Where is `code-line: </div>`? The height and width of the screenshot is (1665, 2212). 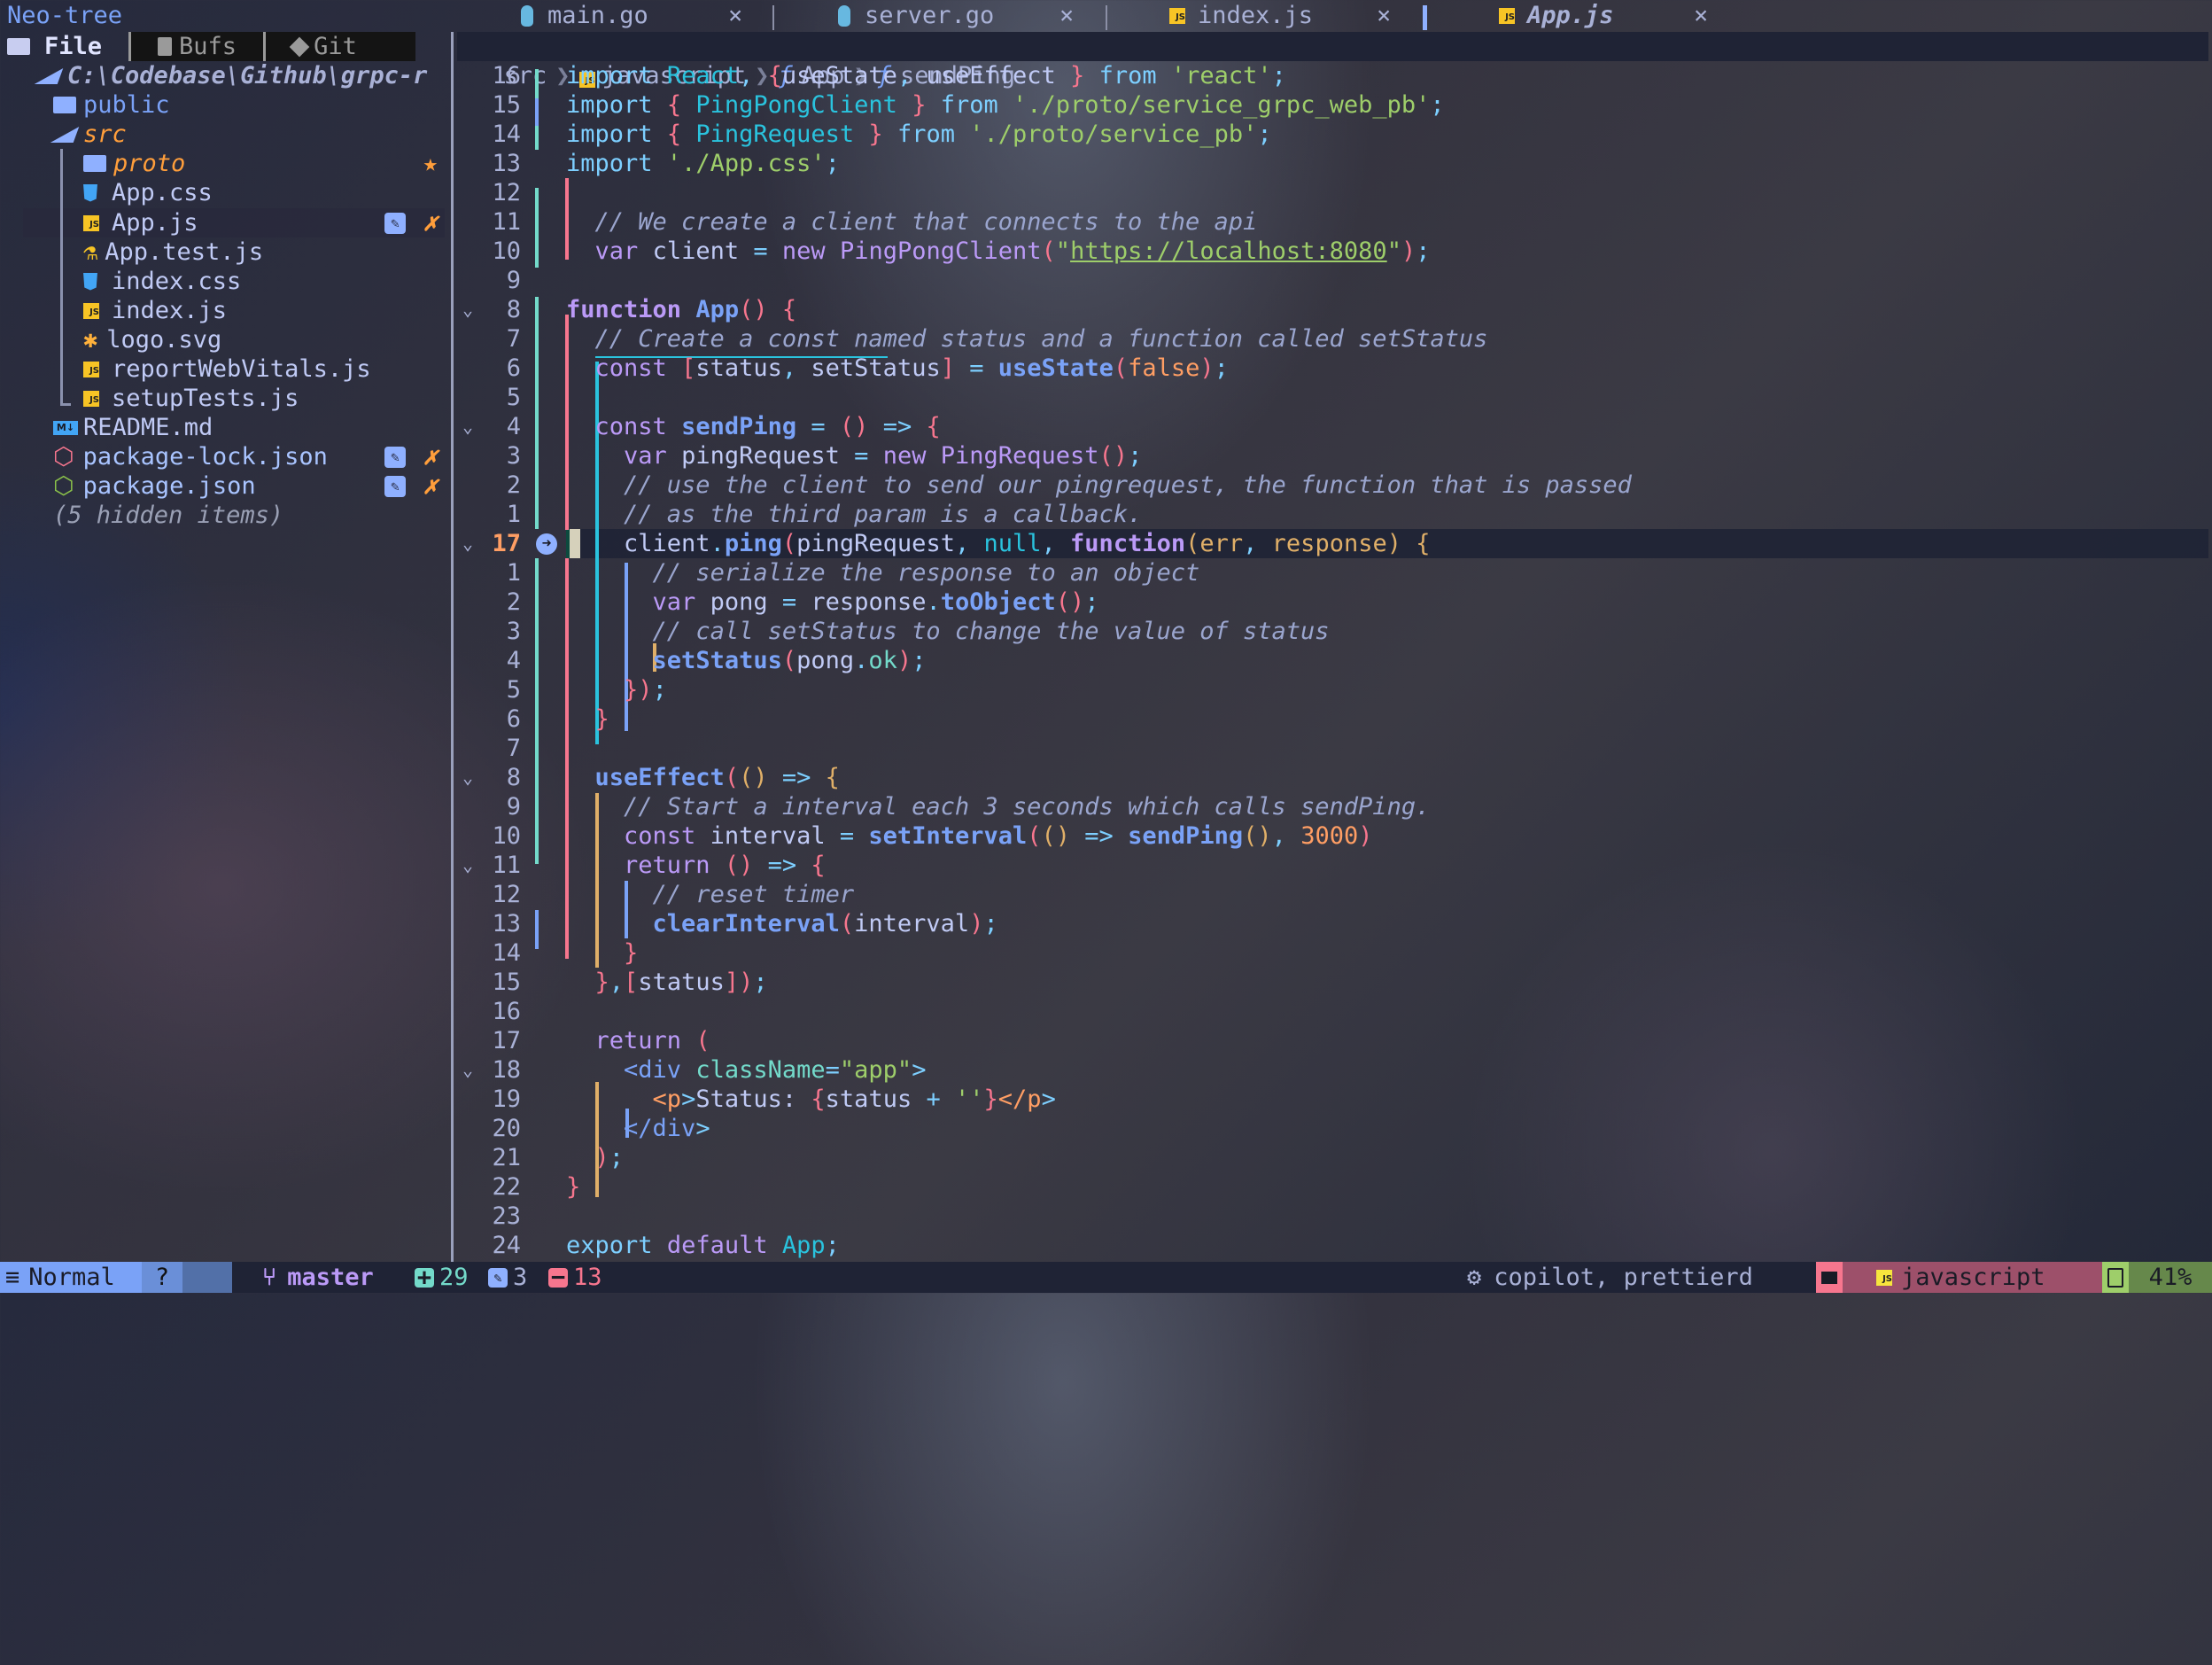 code-line: </div> is located at coordinates (638, 1128).